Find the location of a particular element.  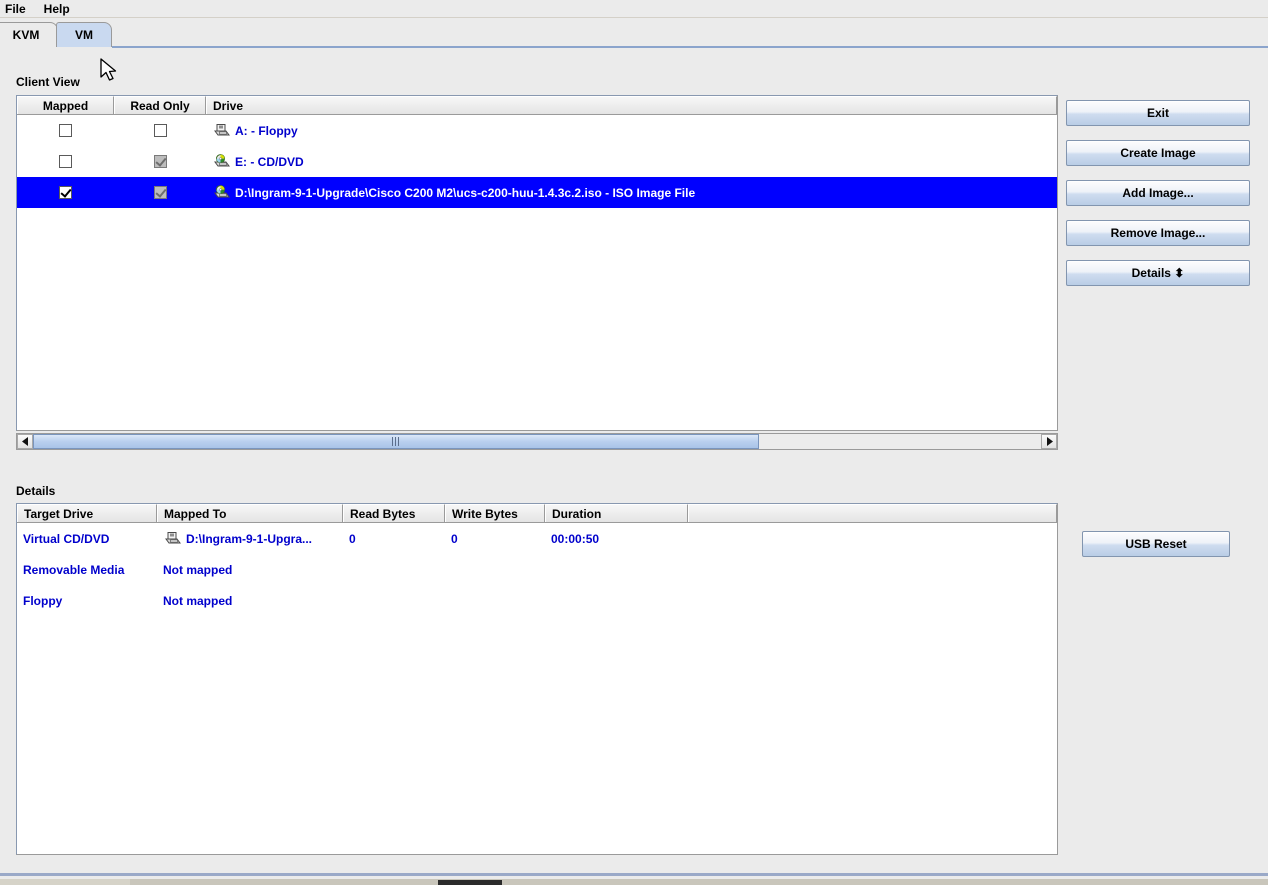

menu-file: File is located at coordinates (17, 9).